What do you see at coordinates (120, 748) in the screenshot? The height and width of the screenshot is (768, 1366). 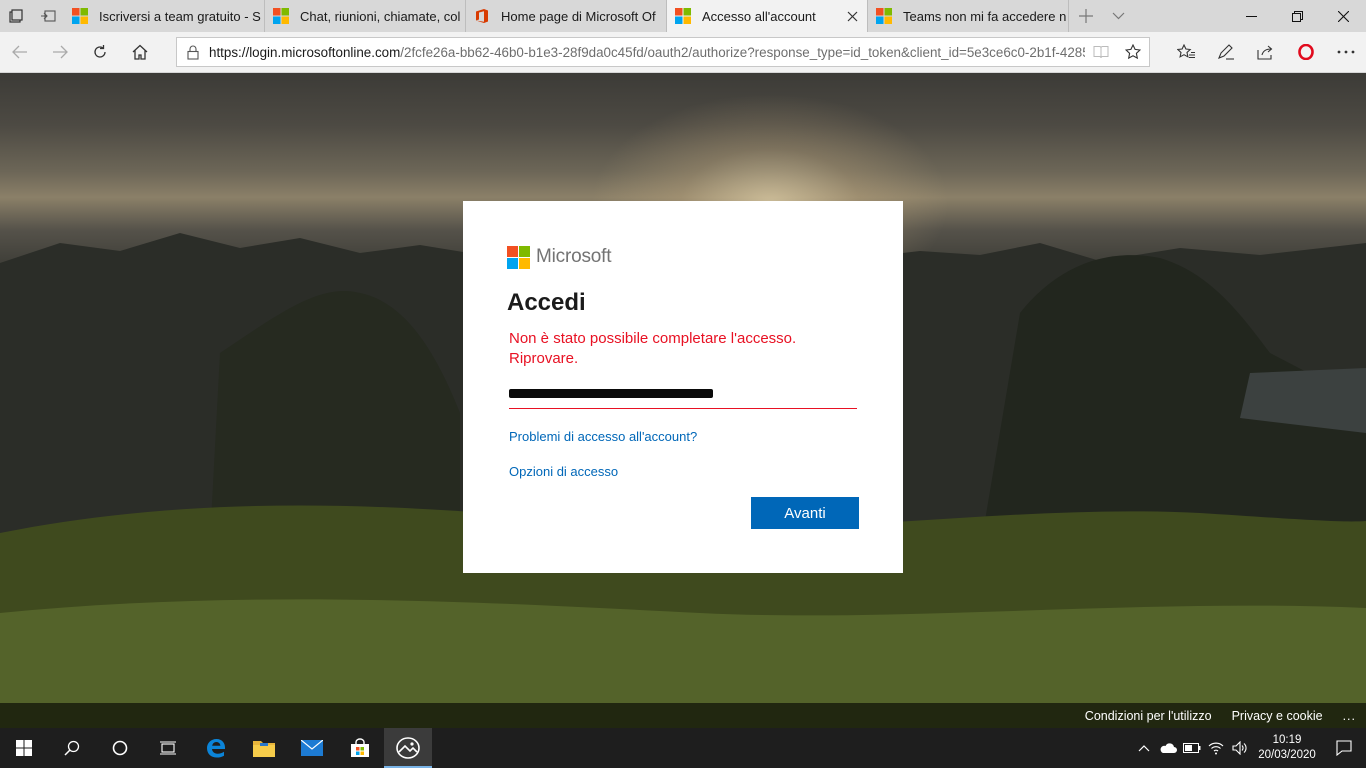 I see `cortana-icon` at bounding box center [120, 748].